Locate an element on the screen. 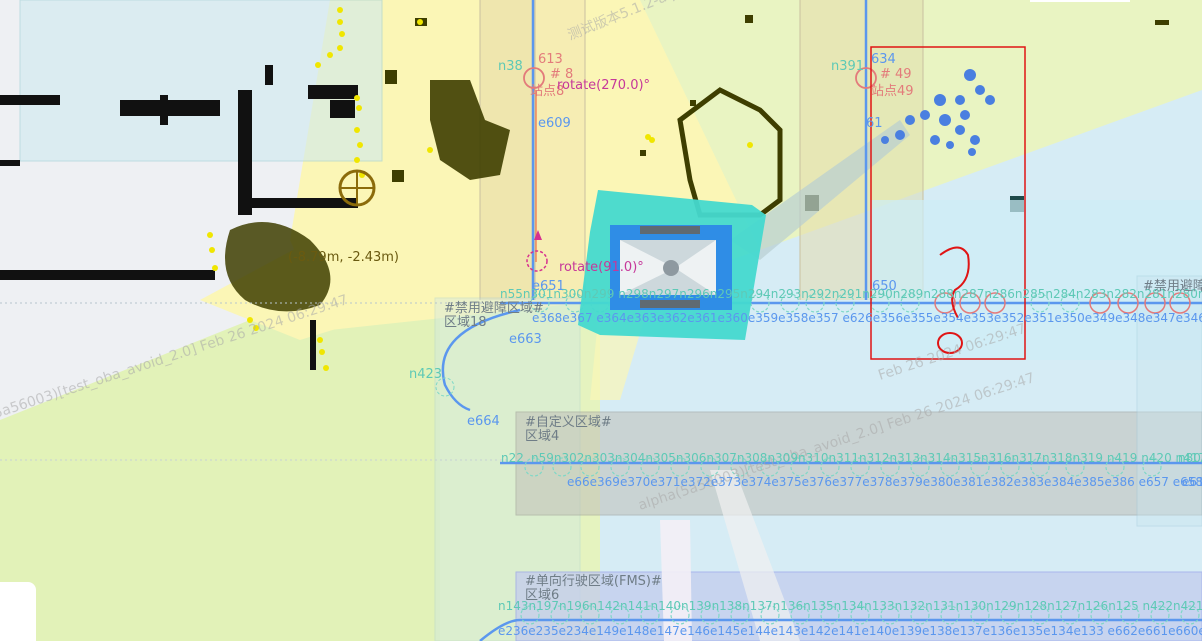 The height and width of the screenshot is (641, 1202). node-label-n80: n80 is located at coordinates (1189, 458).